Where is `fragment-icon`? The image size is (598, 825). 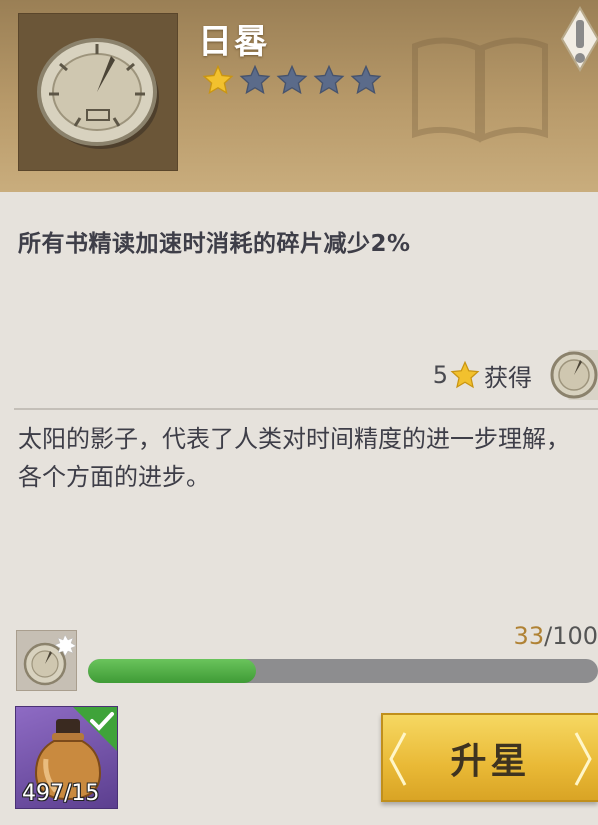
fragment-icon is located at coordinates (46, 660).